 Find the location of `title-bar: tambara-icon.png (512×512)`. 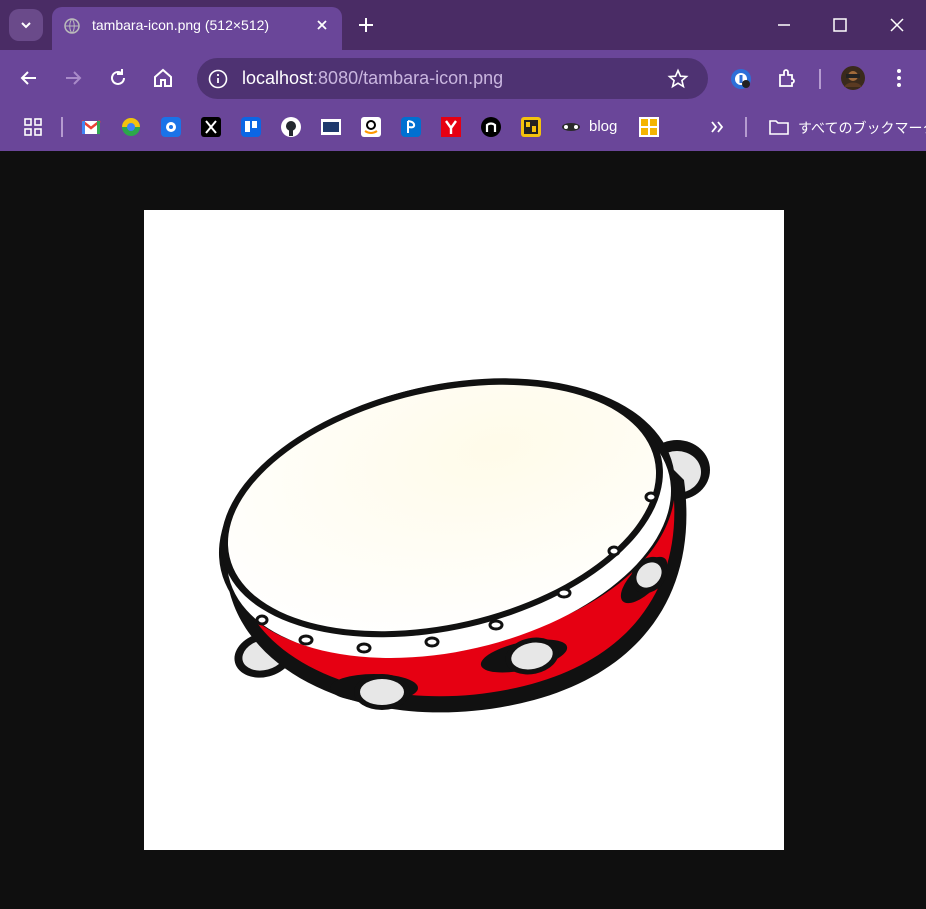

title-bar: tambara-icon.png (512×512) is located at coordinates (463, 25).